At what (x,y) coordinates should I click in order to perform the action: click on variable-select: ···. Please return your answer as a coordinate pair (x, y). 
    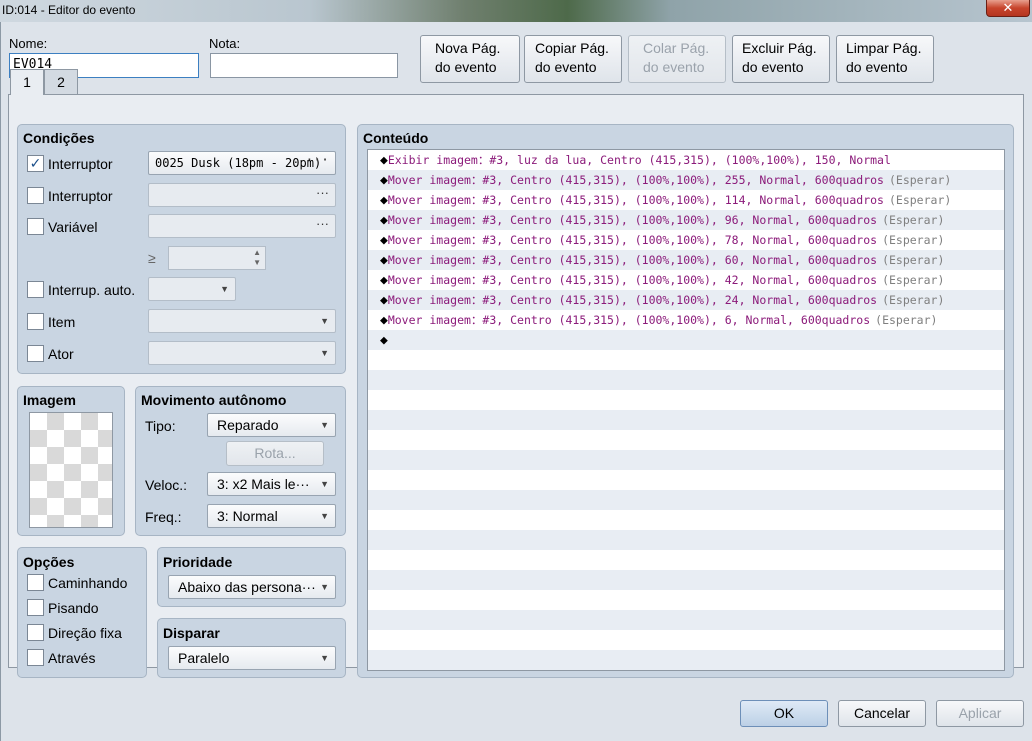
    Looking at the image, I should click on (242, 226).